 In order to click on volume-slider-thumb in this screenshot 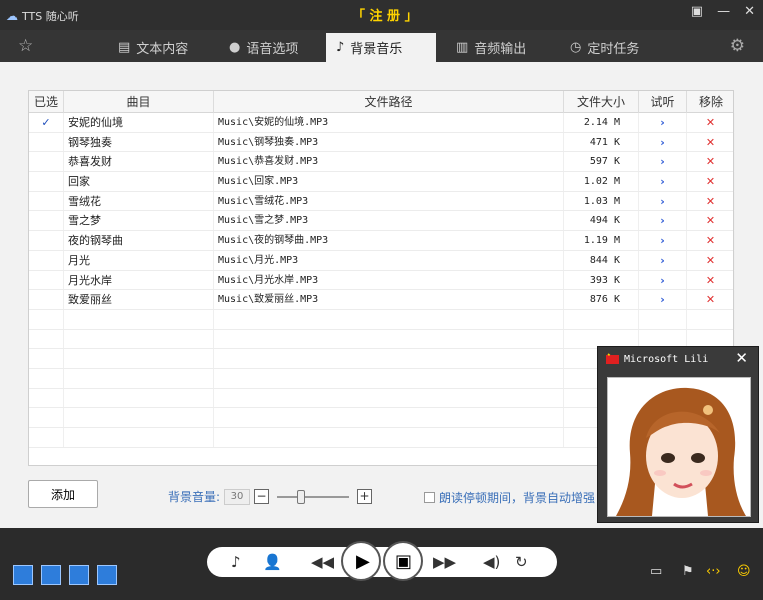, I will do `click(301, 496)`.